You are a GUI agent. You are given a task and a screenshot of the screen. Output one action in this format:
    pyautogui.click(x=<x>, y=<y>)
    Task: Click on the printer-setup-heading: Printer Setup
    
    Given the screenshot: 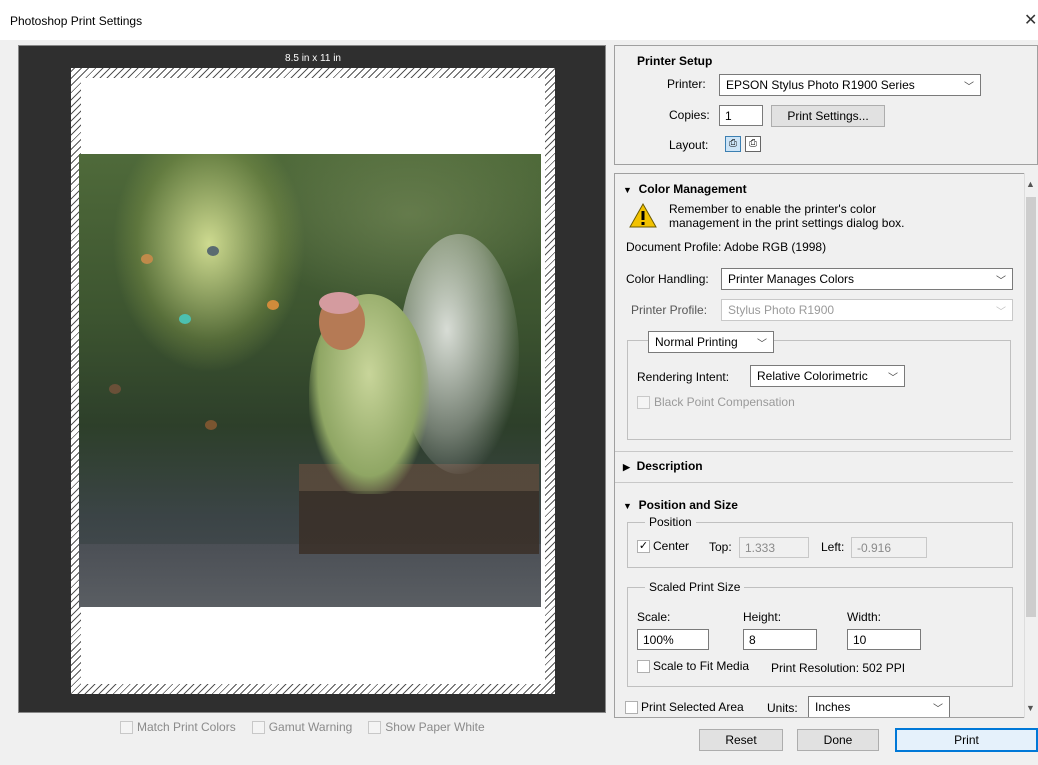 What is the action you would take?
    pyautogui.click(x=675, y=61)
    